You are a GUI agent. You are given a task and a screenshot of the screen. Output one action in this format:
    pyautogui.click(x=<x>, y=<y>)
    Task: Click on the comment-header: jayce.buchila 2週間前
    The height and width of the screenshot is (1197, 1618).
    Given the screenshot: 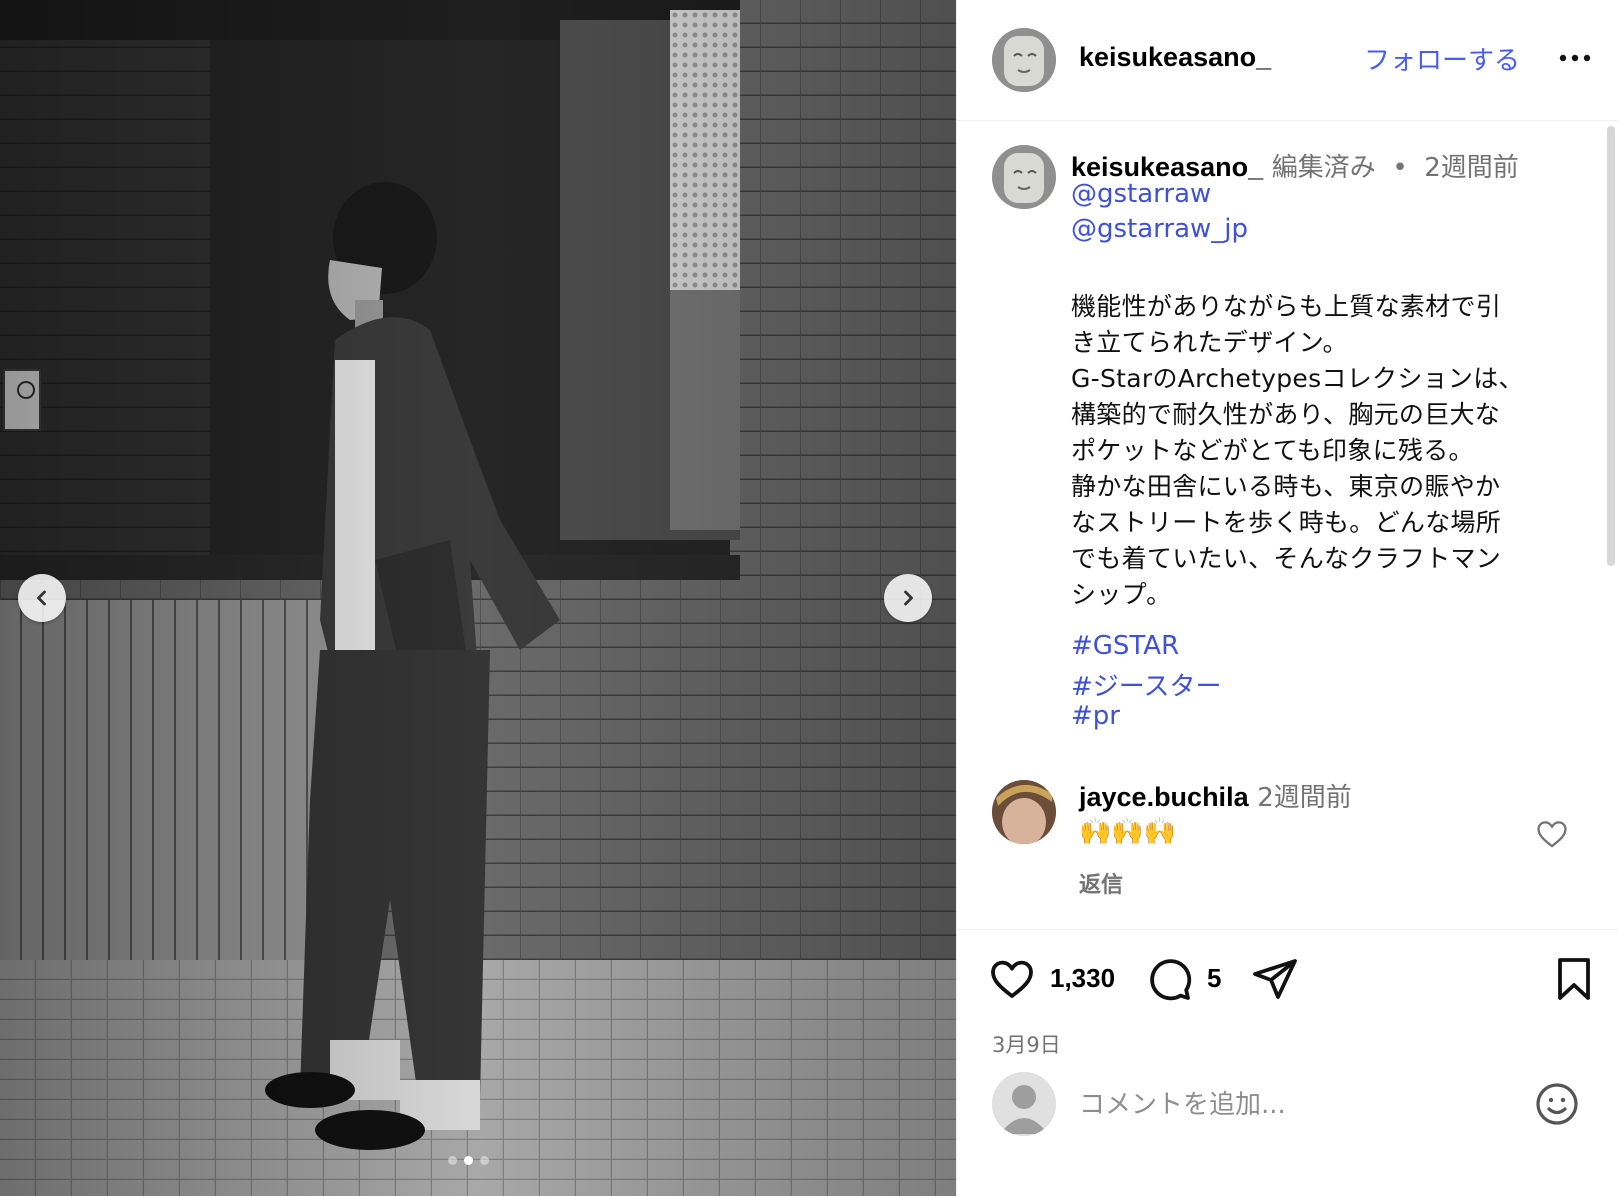 What is the action you would take?
    pyautogui.click(x=1215, y=795)
    